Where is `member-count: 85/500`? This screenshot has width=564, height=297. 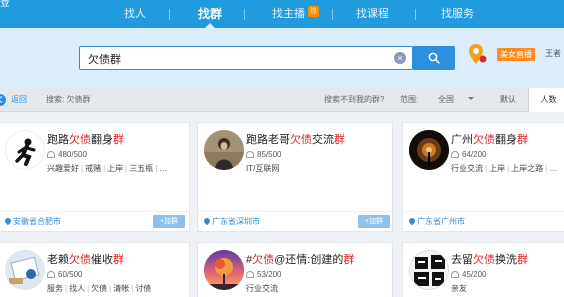 member-count: 85/500 is located at coordinates (263, 154).